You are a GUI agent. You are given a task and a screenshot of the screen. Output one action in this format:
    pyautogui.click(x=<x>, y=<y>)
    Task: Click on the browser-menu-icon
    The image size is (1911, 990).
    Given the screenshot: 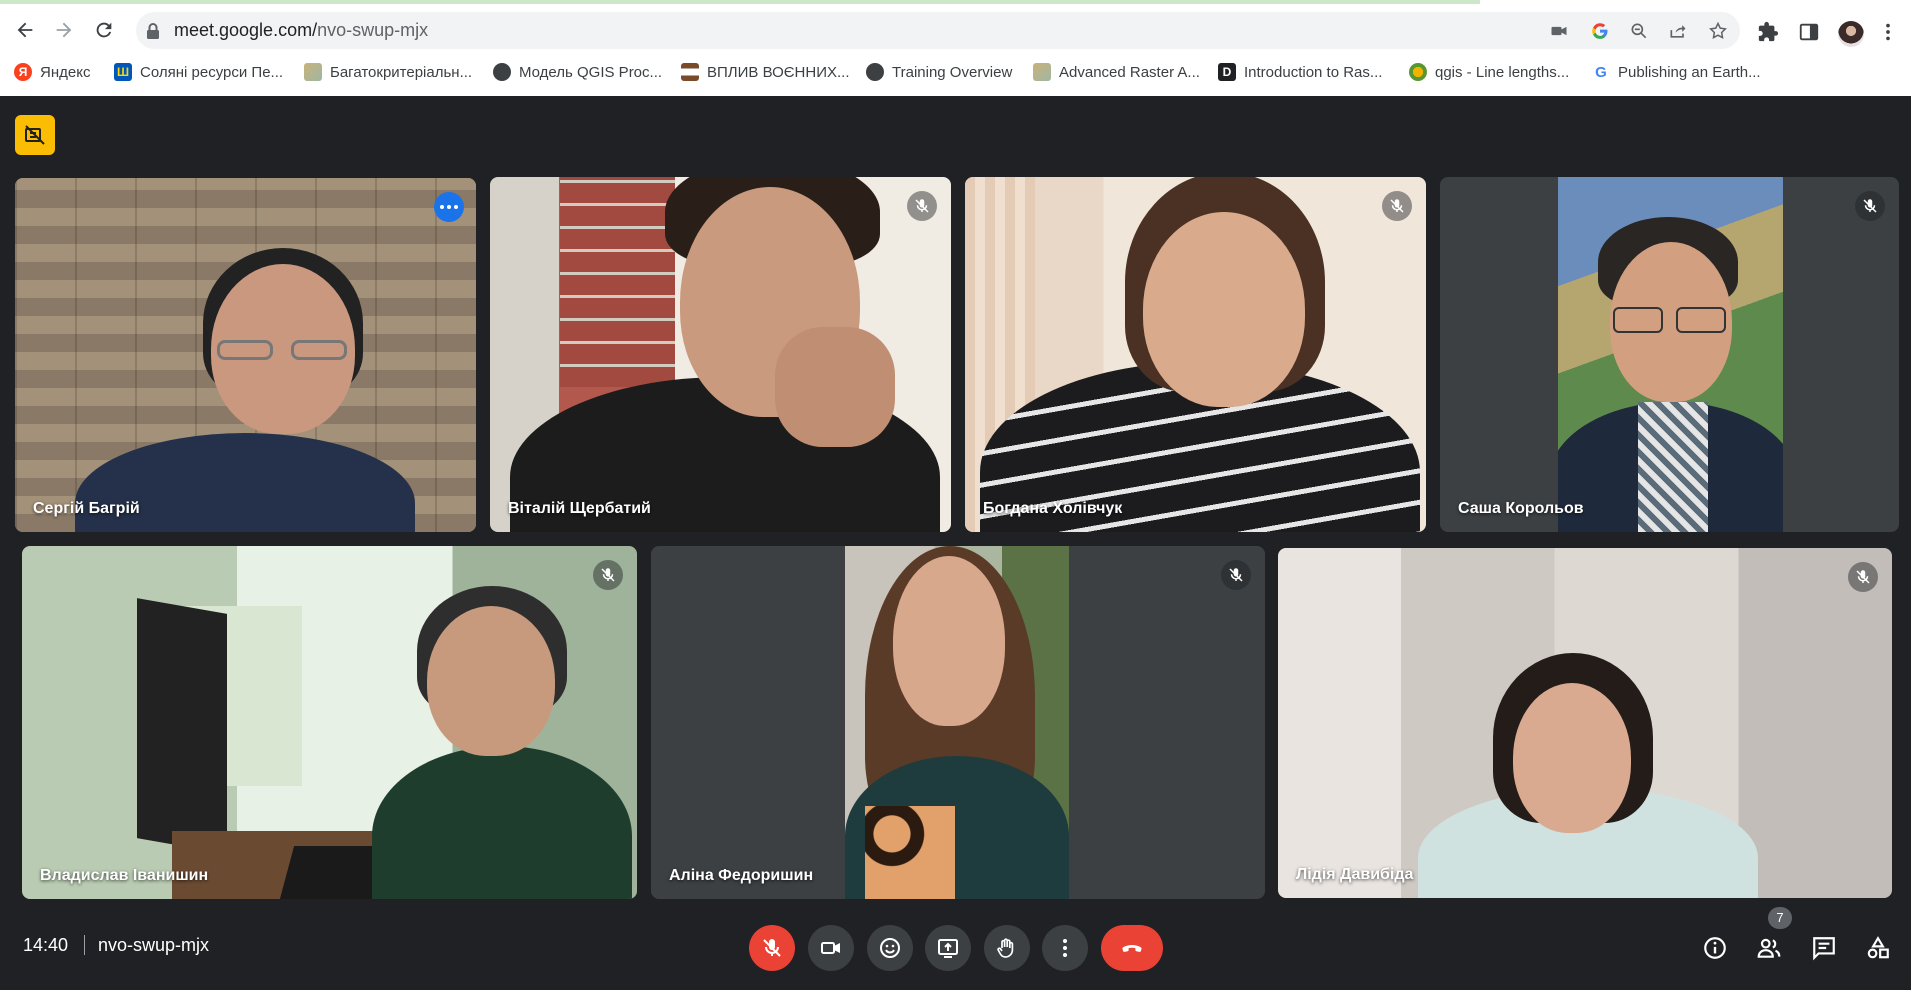 What is the action you would take?
    pyautogui.click(x=1888, y=32)
    